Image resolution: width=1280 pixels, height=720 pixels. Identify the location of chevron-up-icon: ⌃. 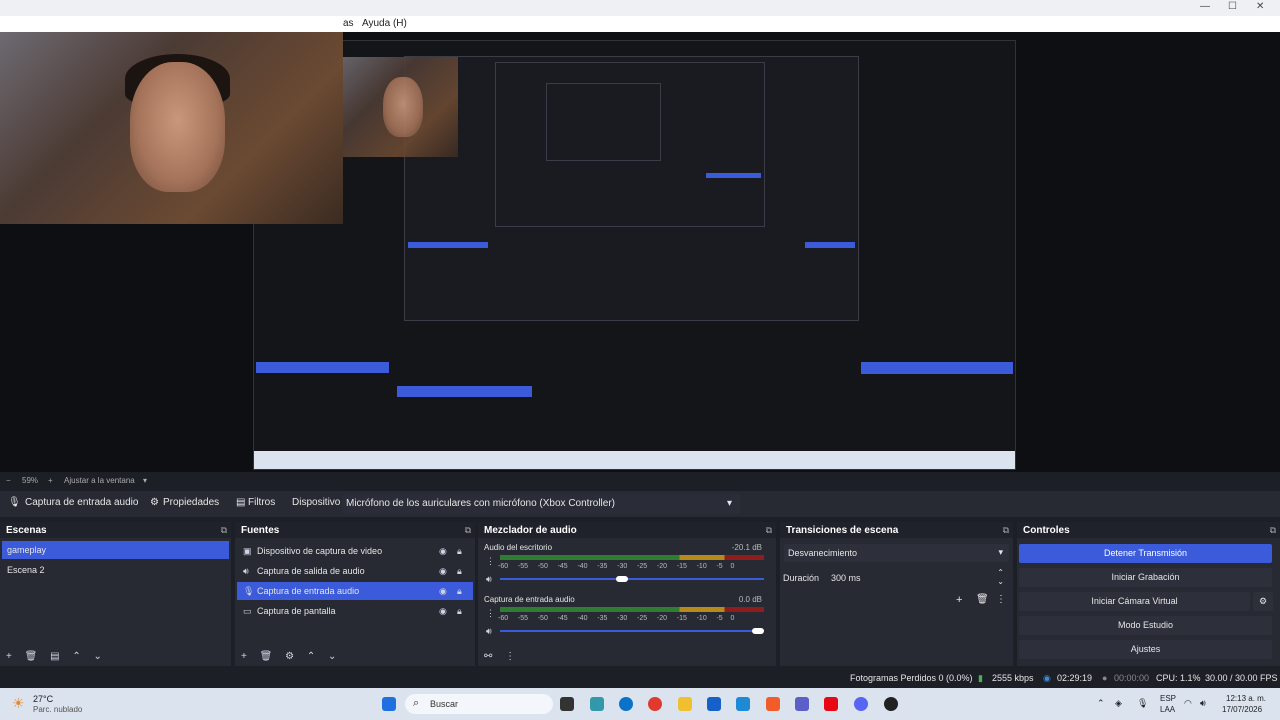
(1101, 703).